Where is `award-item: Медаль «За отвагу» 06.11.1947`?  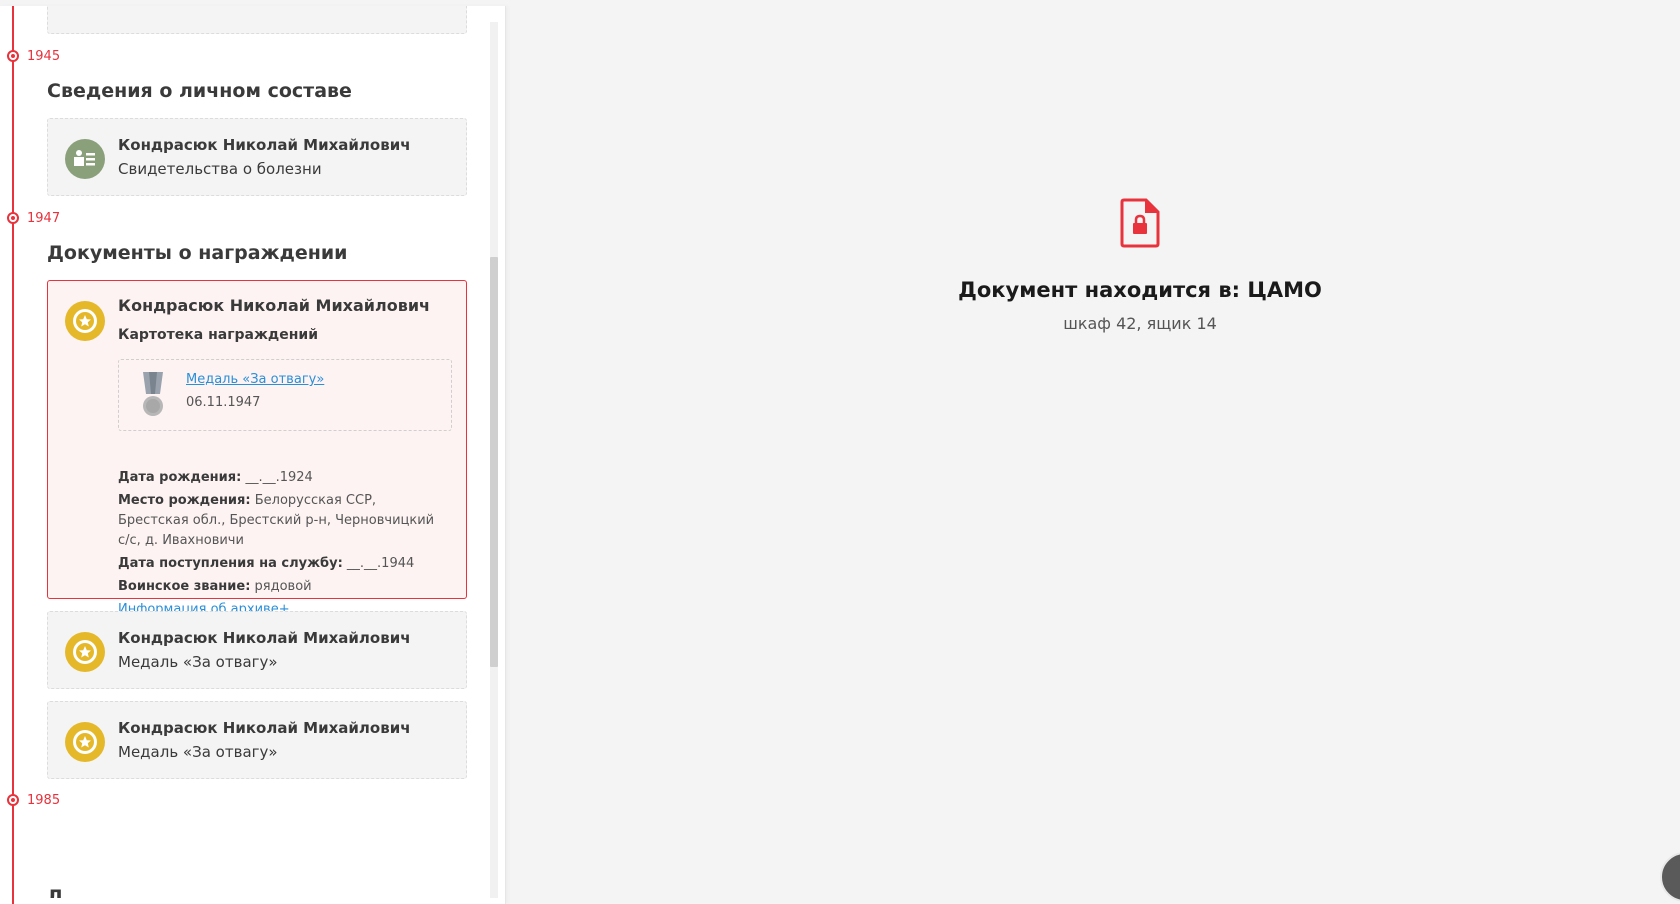 award-item: Медаль «За отвагу» 06.11.1947 is located at coordinates (285, 395).